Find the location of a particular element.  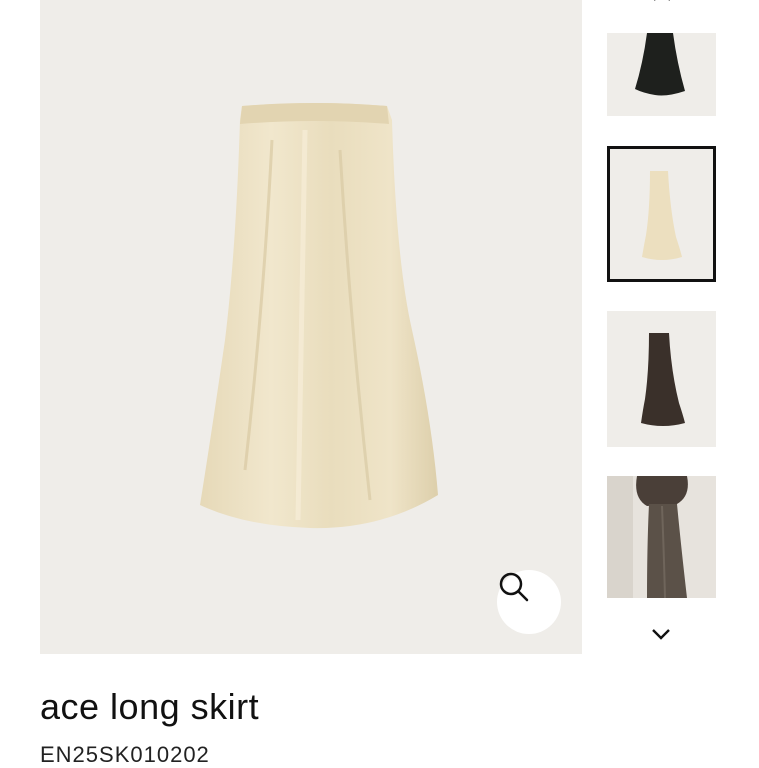

black-skirt-thumbnail is located at coordinates (661, 74).